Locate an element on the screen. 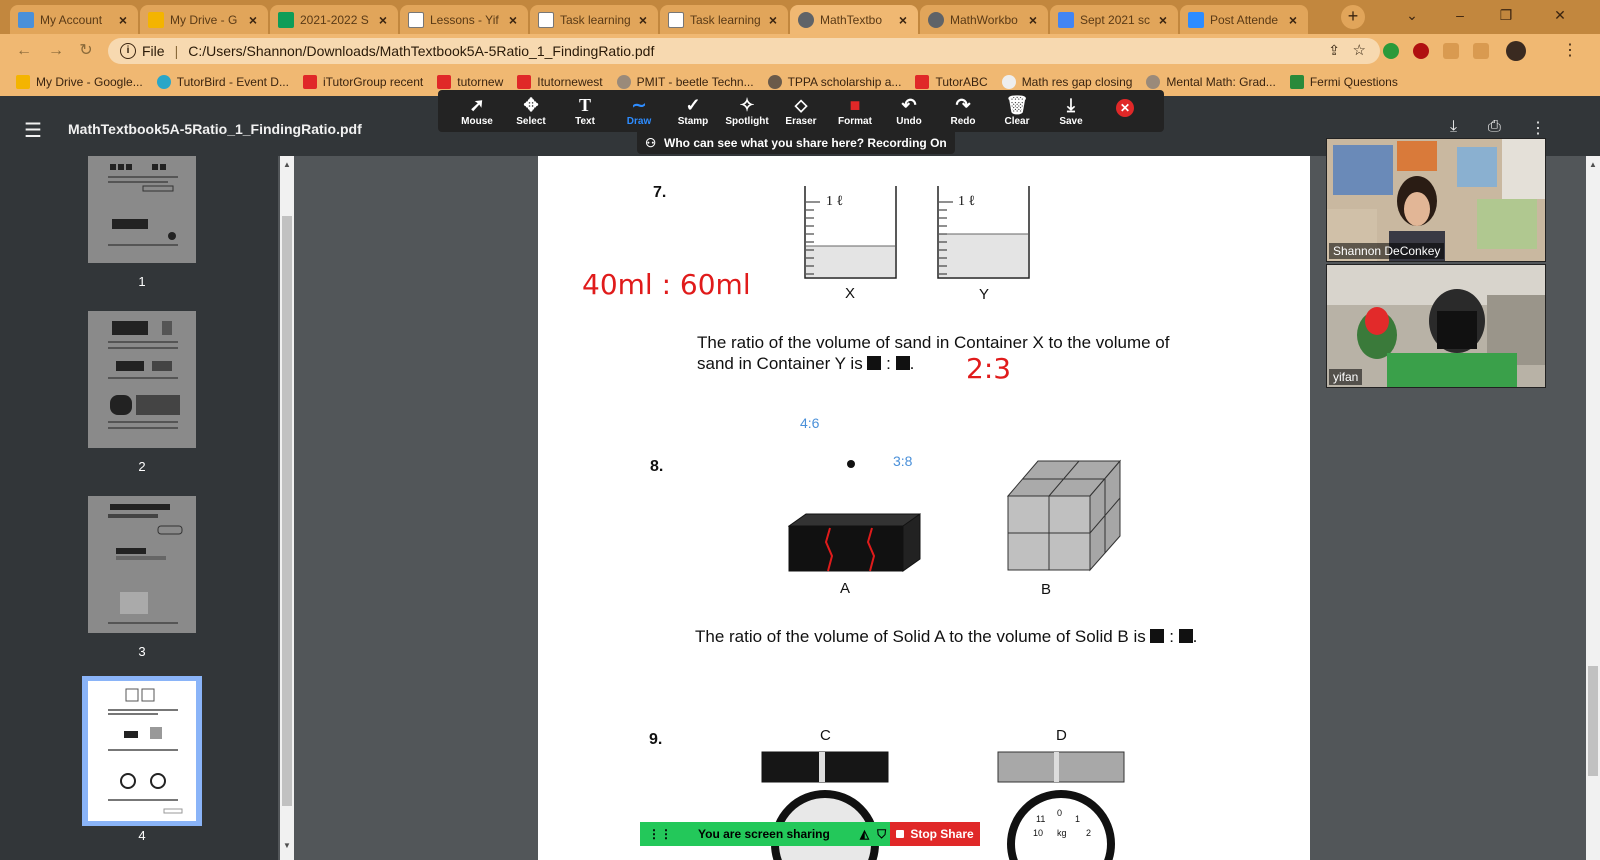 Image resolution: width=1600 pixels, height=860 pixels. info-icon: i is located at coordinates (128, 51).